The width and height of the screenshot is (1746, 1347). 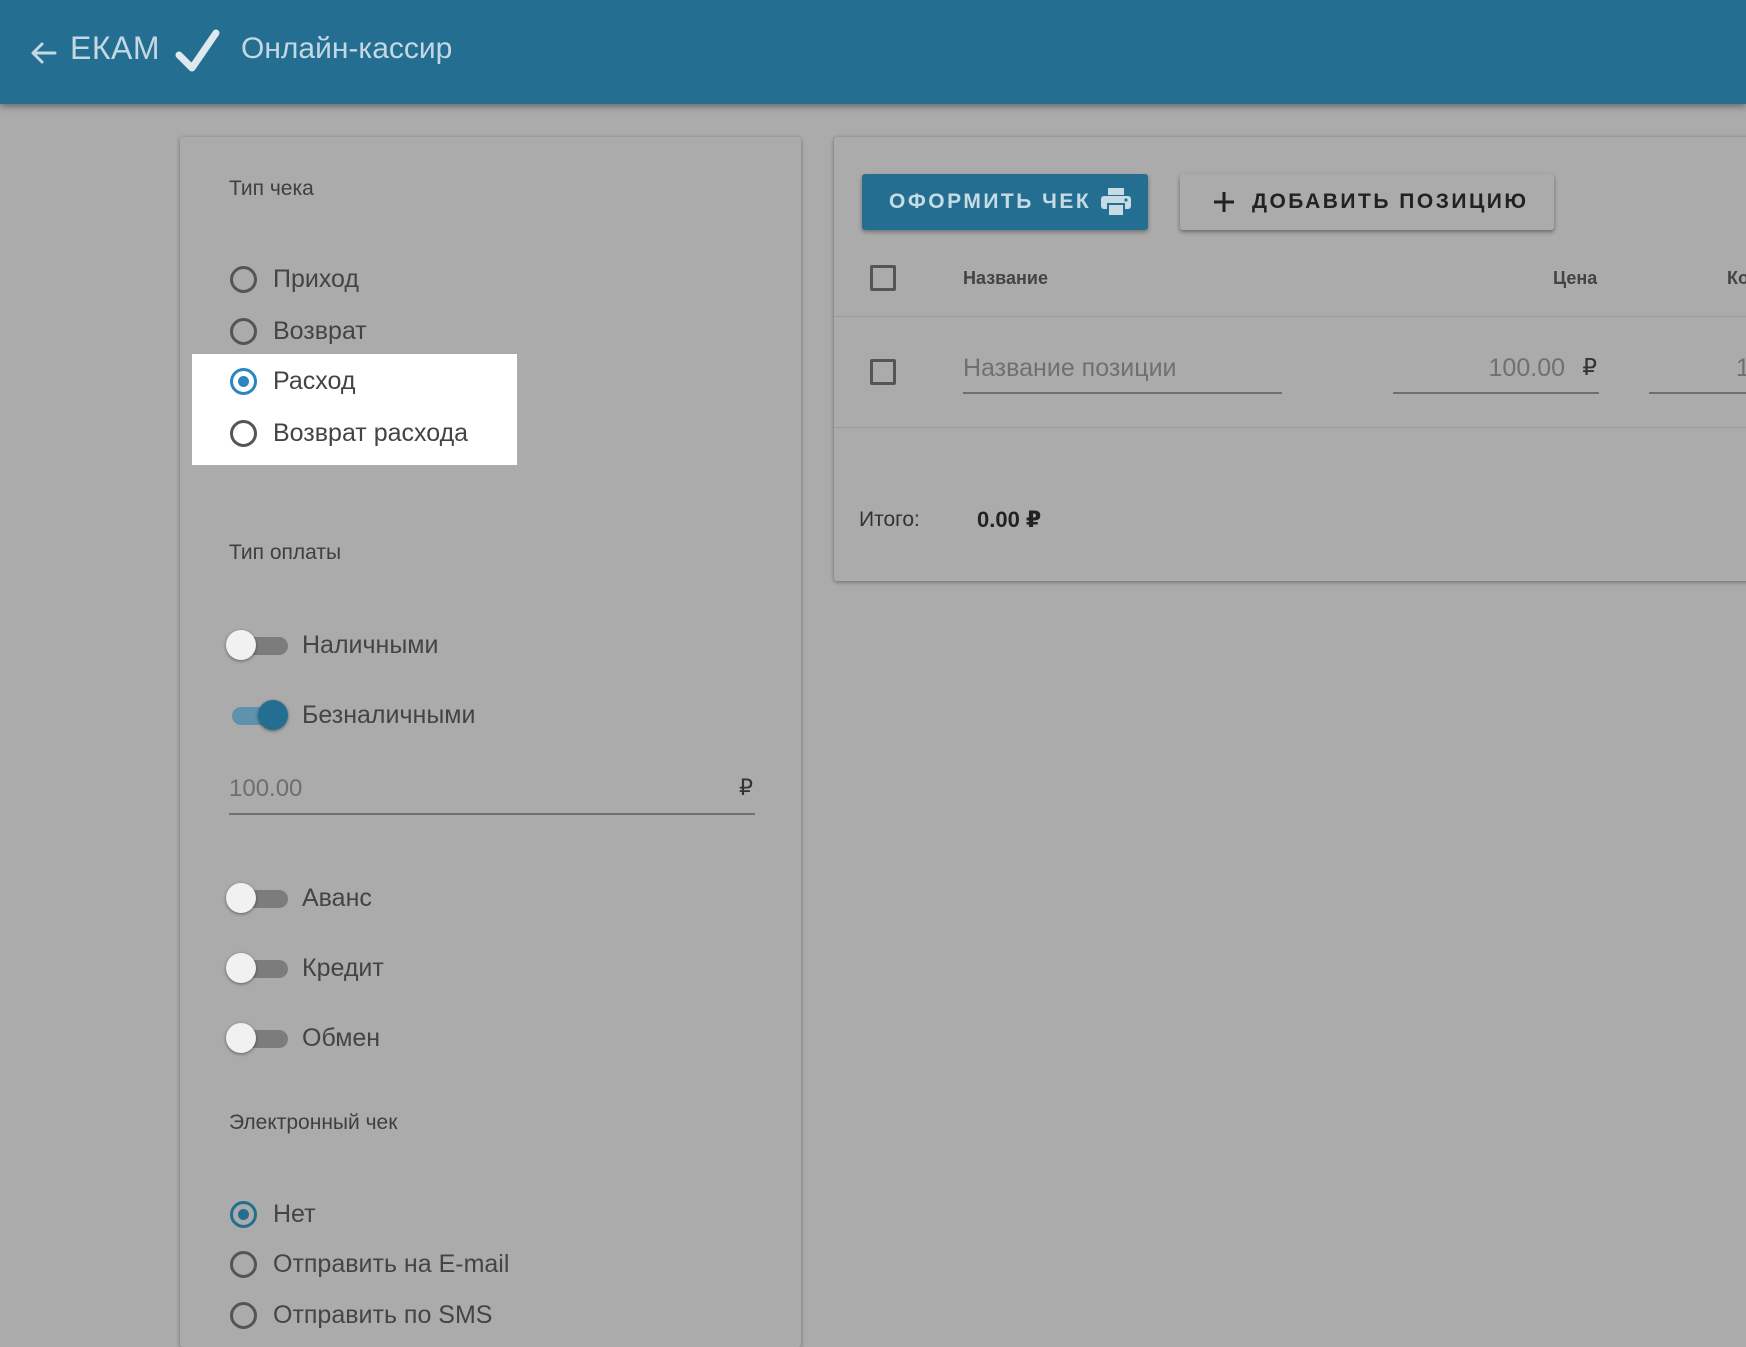 I want to click on select-all-checkbox, so click(x=883, y=278).